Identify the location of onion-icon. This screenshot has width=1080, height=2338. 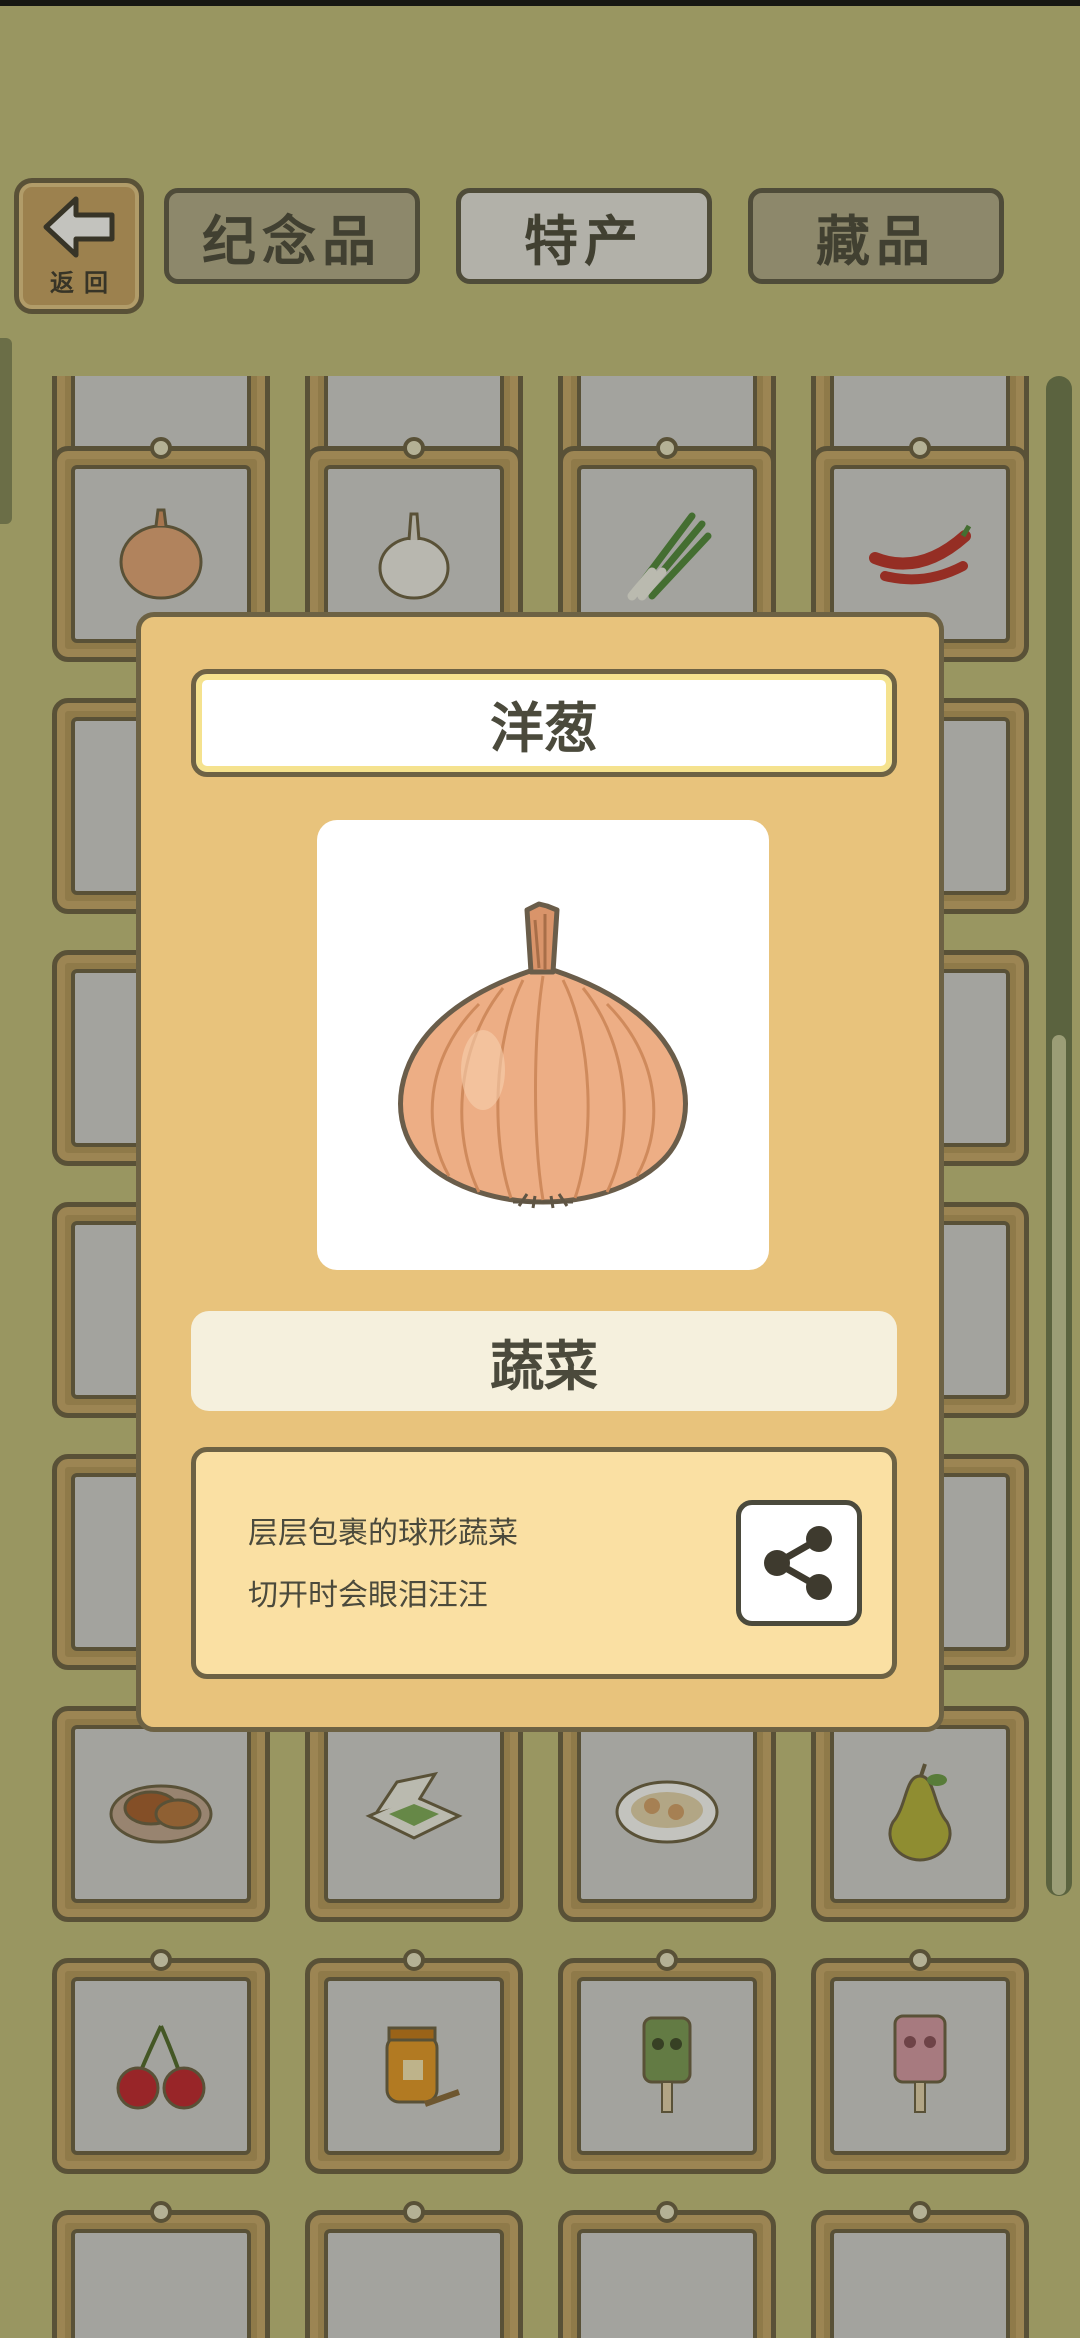
(543, 1055).